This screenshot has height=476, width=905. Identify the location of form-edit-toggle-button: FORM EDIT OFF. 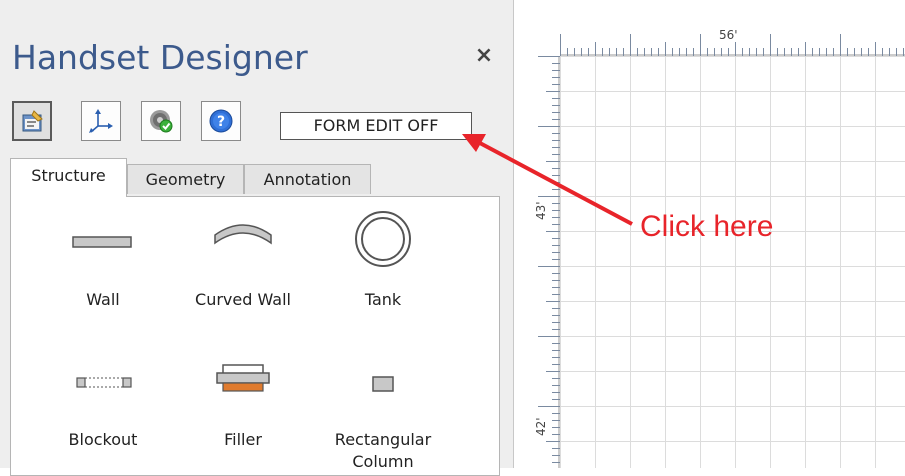
(376, 126).